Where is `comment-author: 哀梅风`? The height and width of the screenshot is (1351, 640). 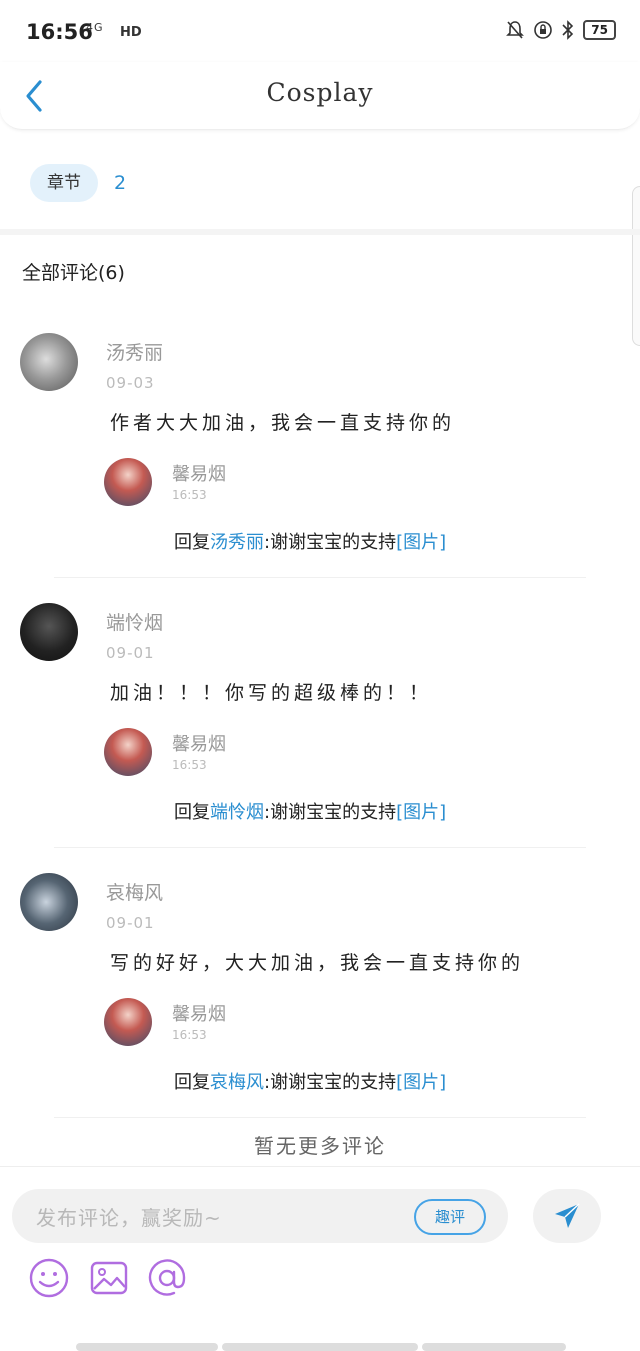 comment-author: 哀梅风 is located at coordinates (134, 891).